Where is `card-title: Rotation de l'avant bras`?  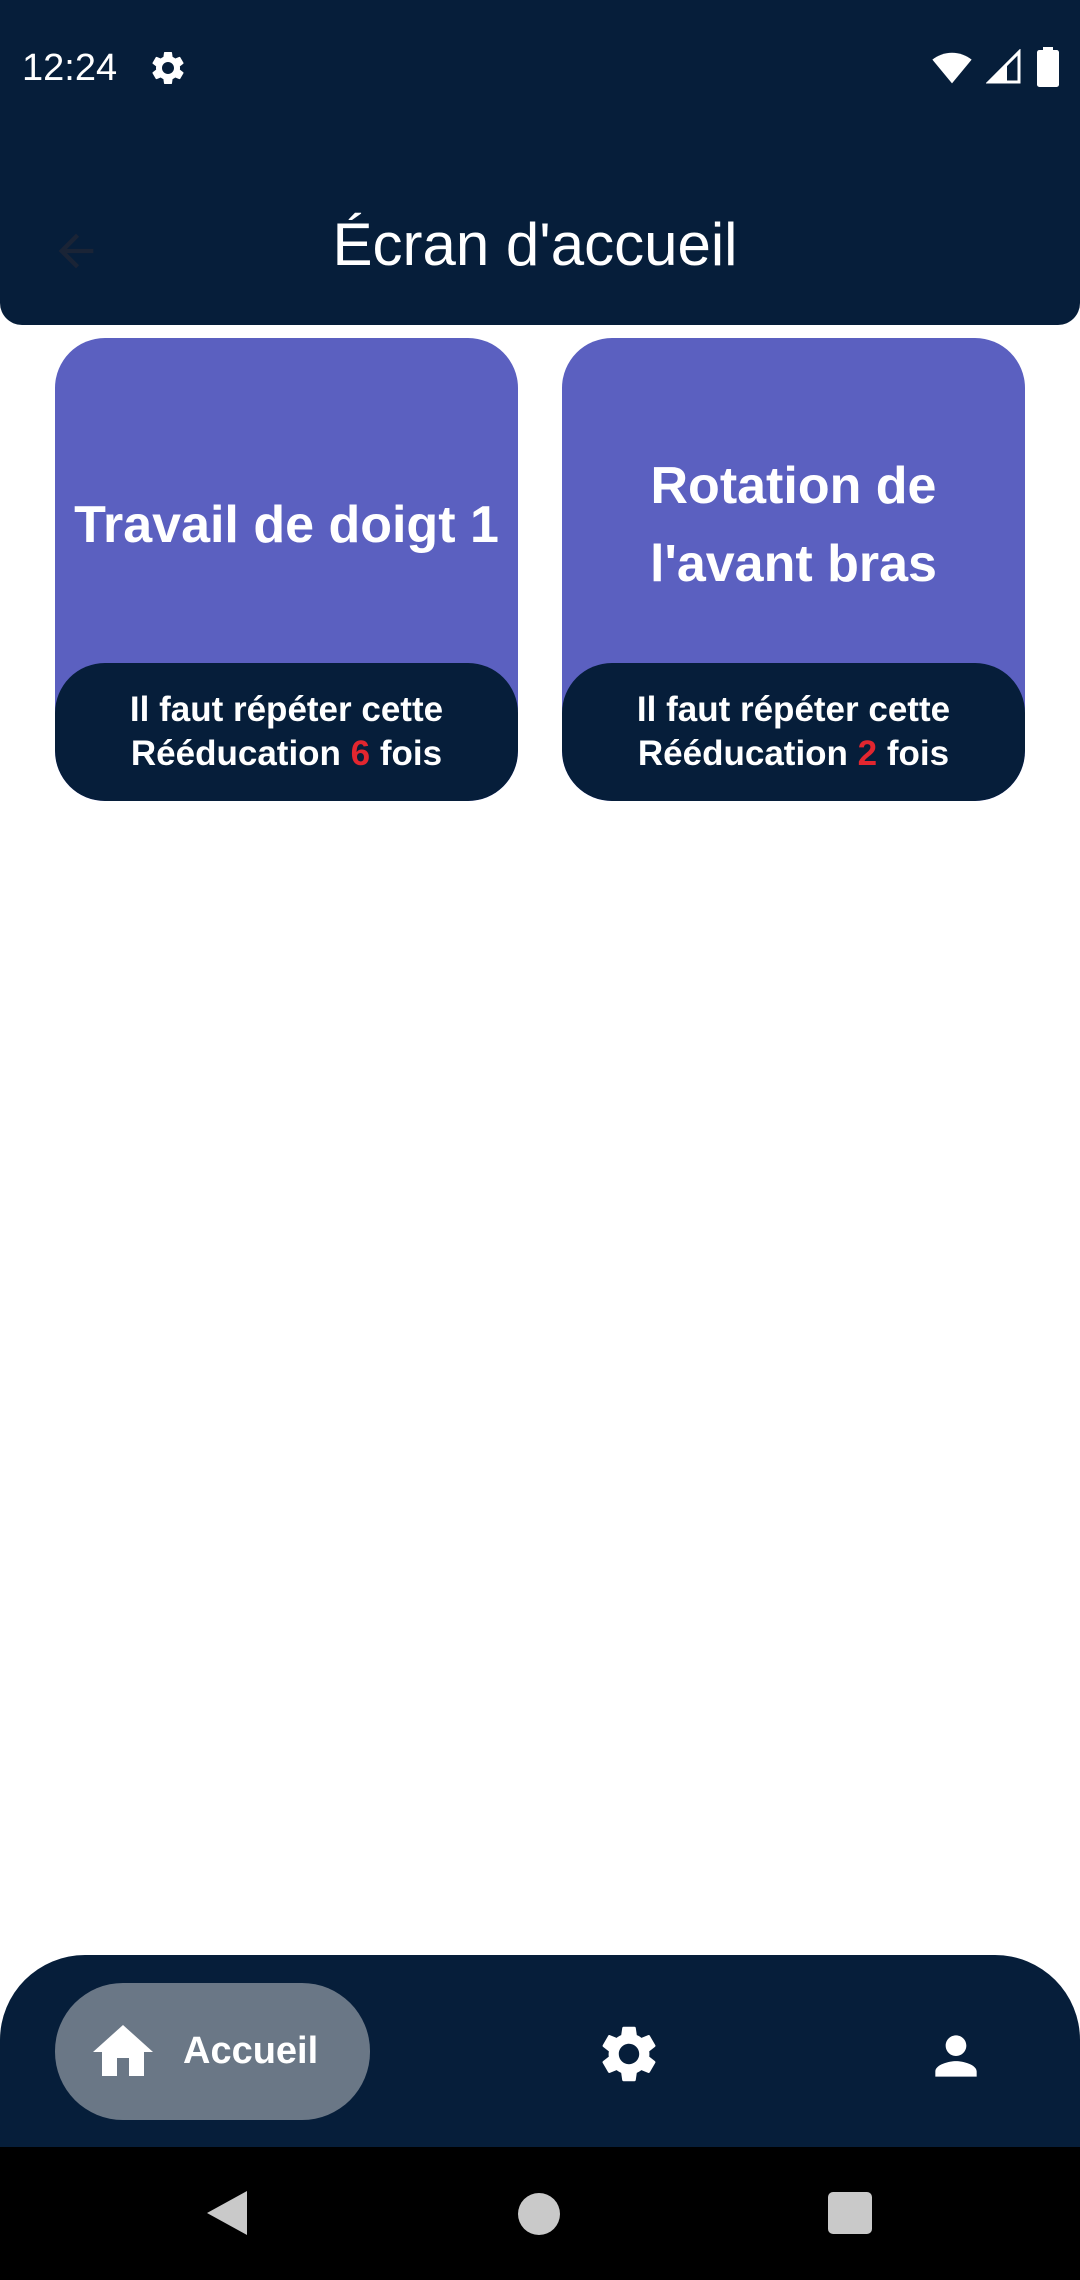 card-title: Rotation de l'avant bras is located at coordinates (793, 525).